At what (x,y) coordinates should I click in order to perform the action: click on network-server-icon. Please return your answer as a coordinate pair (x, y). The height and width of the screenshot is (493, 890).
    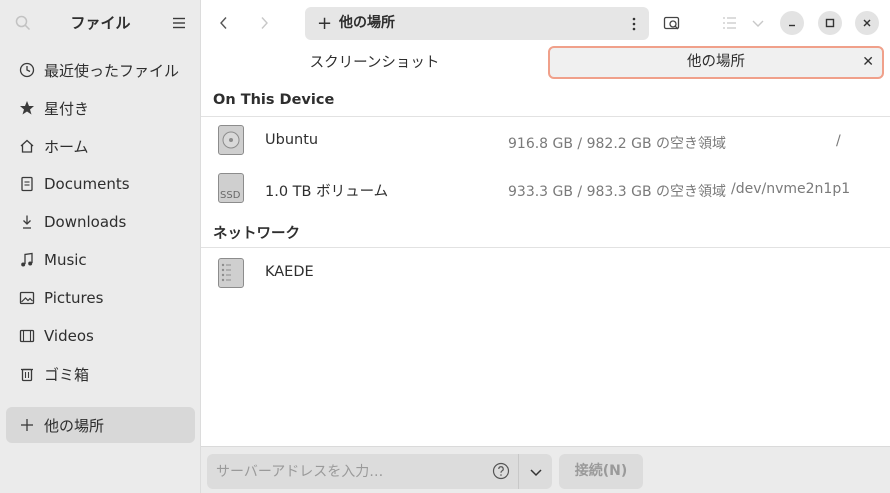
    Looking at the image, I should click on (231, 273).